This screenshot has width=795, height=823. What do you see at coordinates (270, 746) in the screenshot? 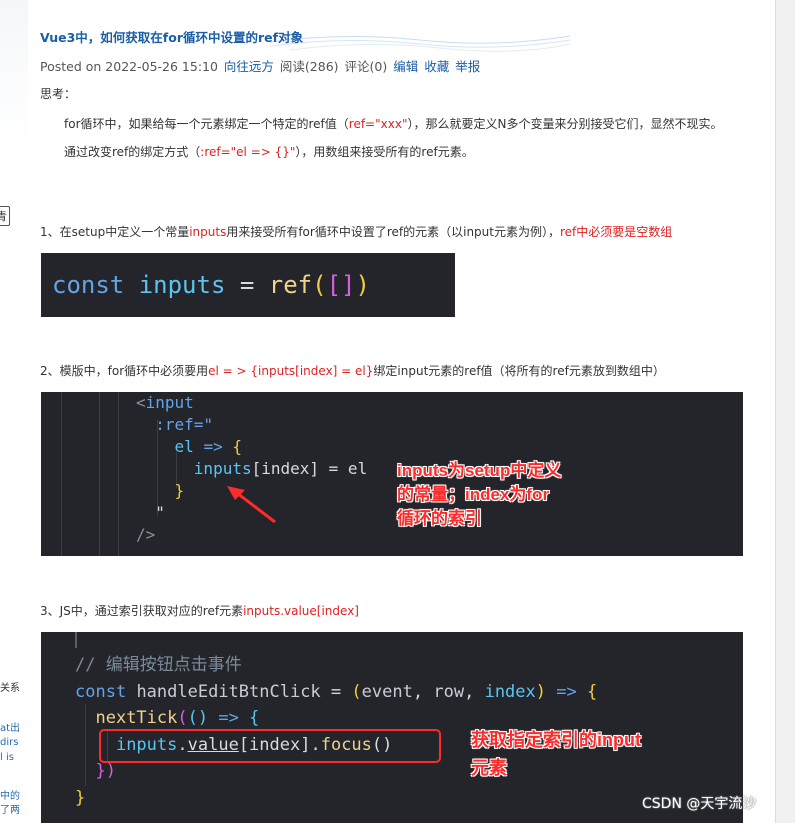
I see `highlight-box` at bounding box center [270, 746].